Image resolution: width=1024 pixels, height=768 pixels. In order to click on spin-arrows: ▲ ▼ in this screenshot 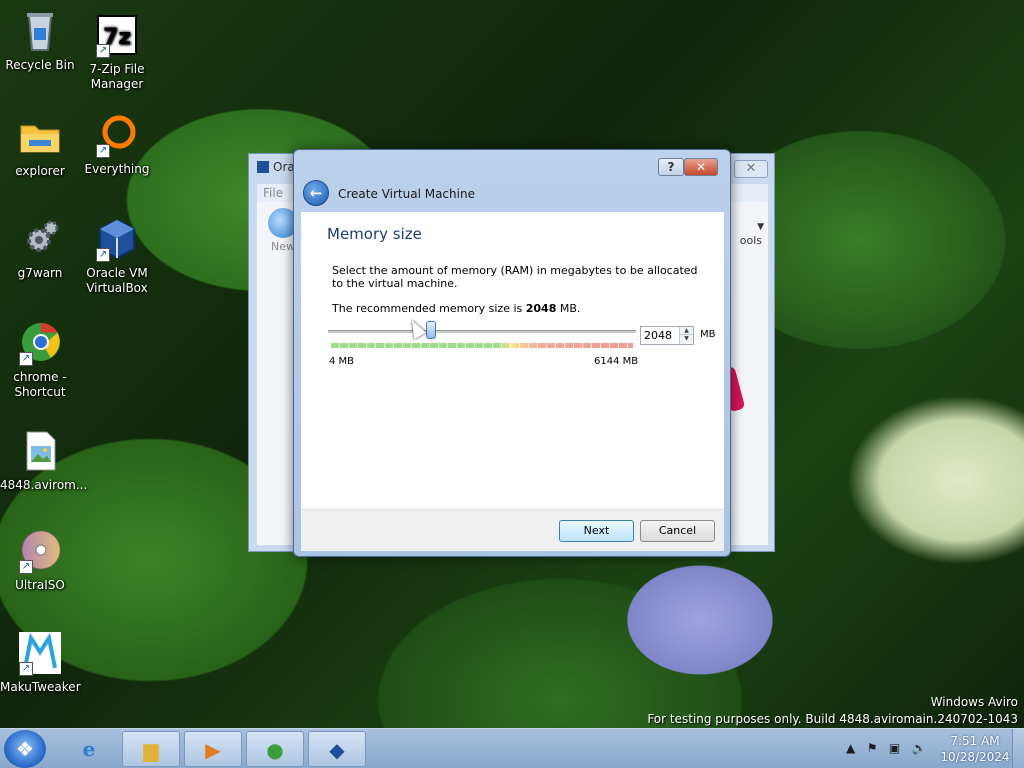, I will do `click(686, 335)`.